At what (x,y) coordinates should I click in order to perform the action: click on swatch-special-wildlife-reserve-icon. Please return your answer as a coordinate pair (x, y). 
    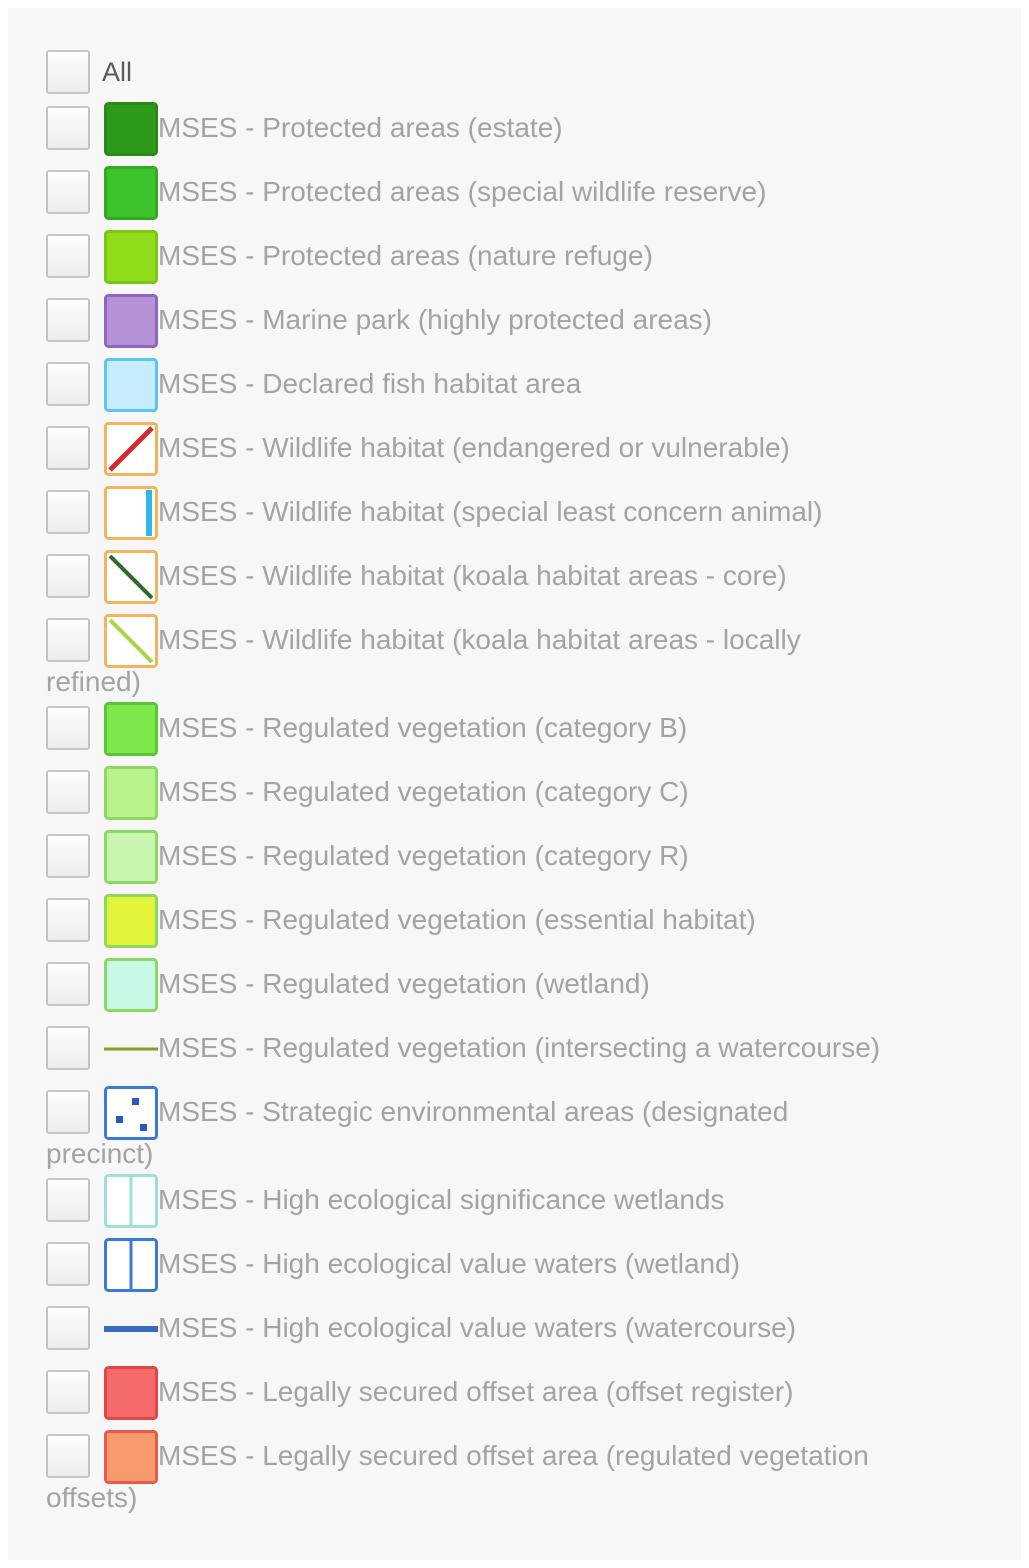
    Looking at the image, I should click on (131, 193).